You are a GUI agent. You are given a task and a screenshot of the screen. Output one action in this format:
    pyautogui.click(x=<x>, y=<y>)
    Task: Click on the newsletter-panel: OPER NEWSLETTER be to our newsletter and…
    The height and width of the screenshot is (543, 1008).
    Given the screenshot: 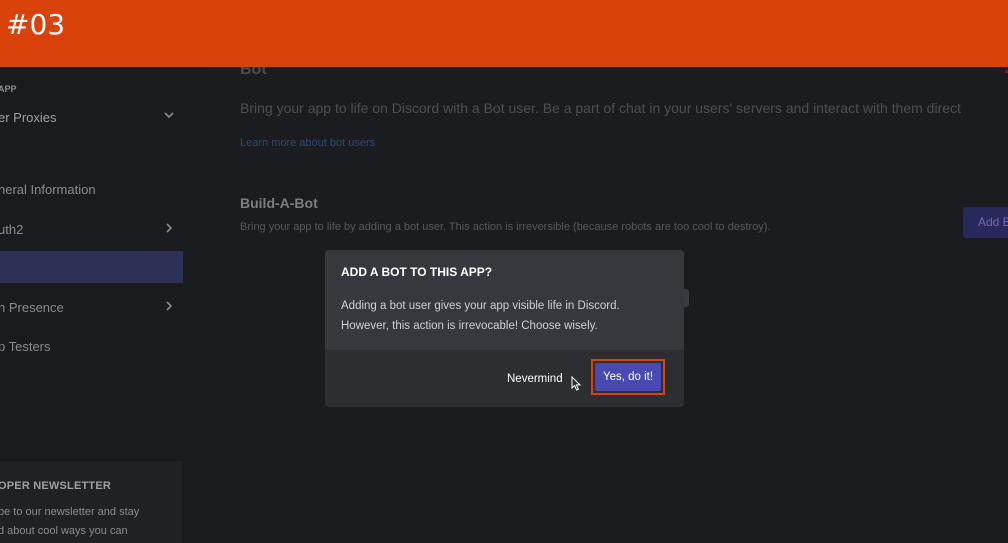 What is the action you would take?
    pyautogui.click(x=91, y=502)
    